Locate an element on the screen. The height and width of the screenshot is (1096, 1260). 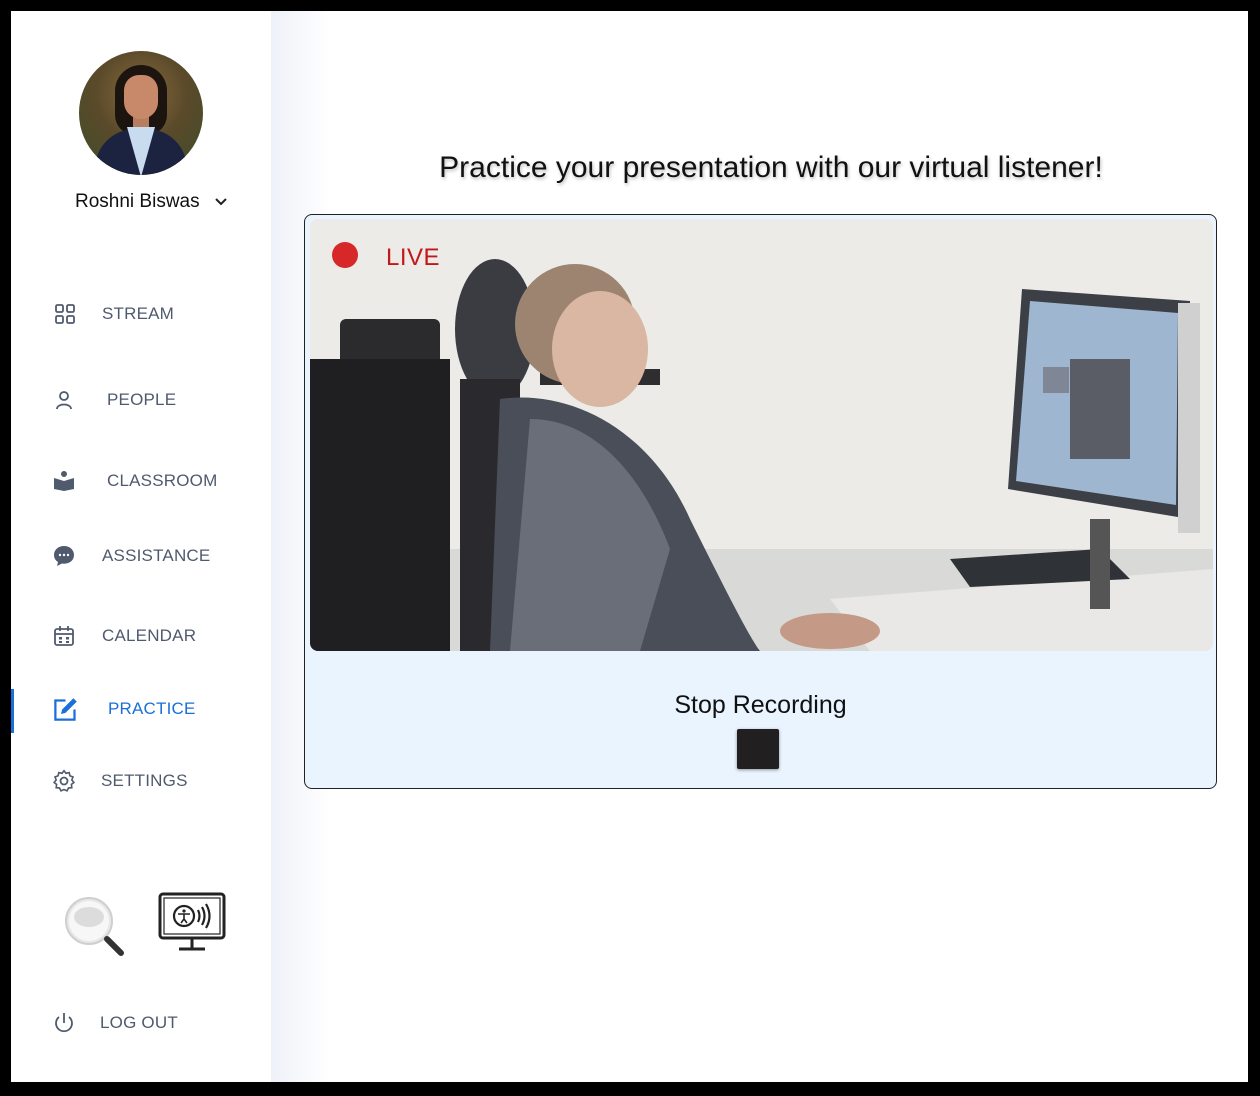
live-indicator-dot is located at coordinates (345, 255).